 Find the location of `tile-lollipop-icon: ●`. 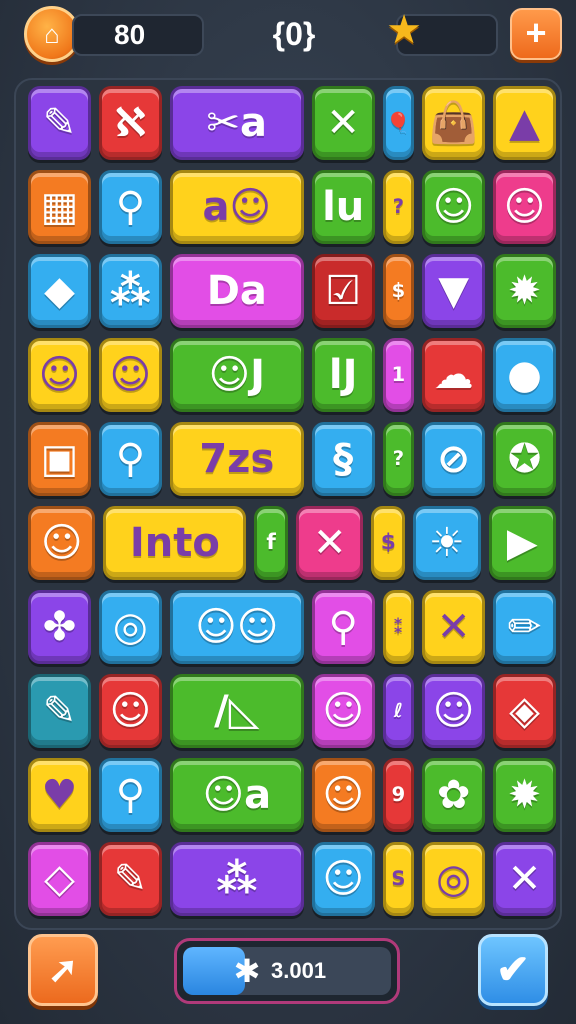

tile-lollipop-icon: ● is located at coordinates (524, 375).